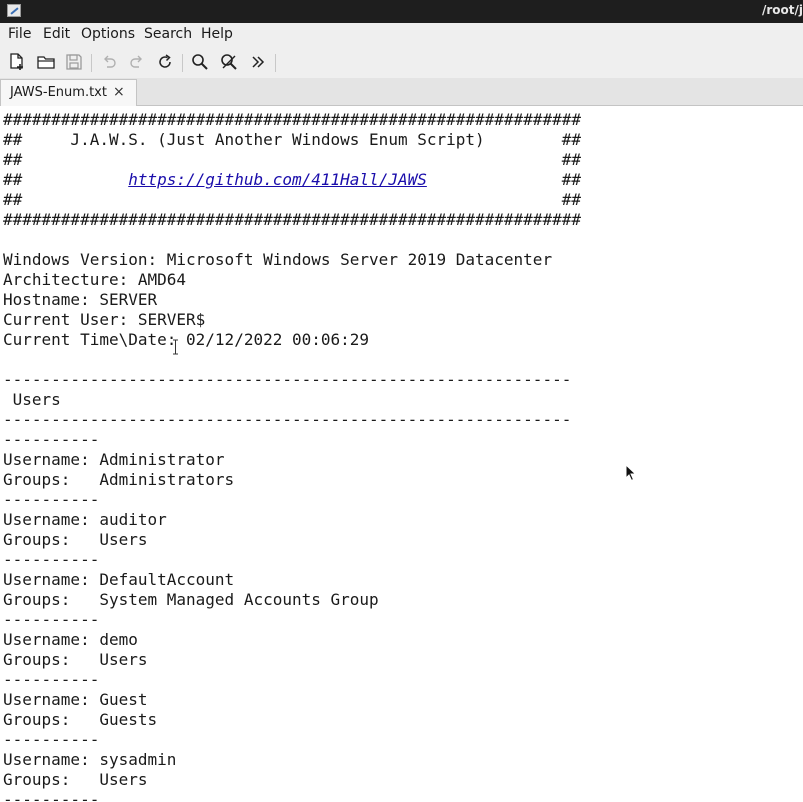 This screenshot has height=802, width=803. I want to click on find-replace-icon, so click(229, 62).